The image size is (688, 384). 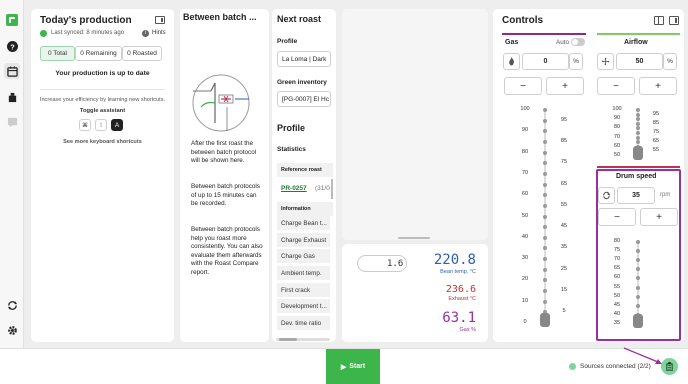 I want to click on gas-auto-label: Auto, so click(x=562, y=42).